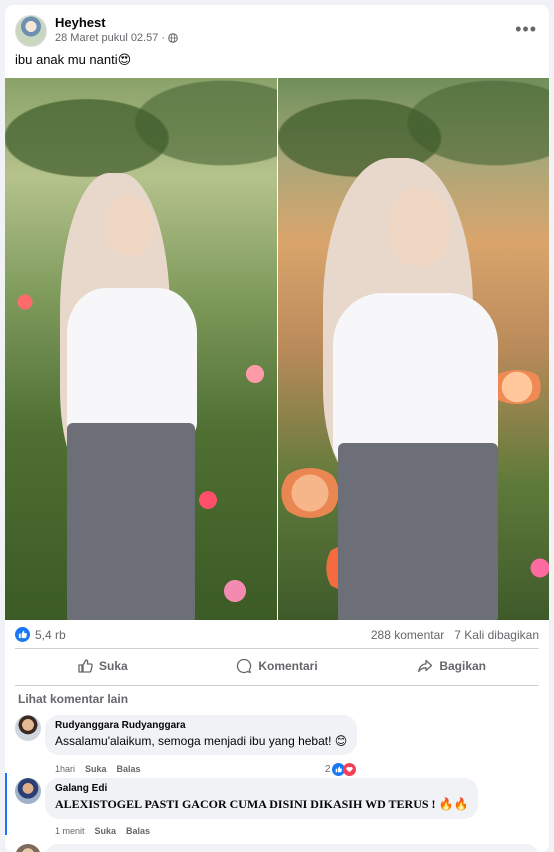 The width and height of the screenshot is (554, 852). I want to click on share-count: 7 Kali dibagikan, so click(496, 635).